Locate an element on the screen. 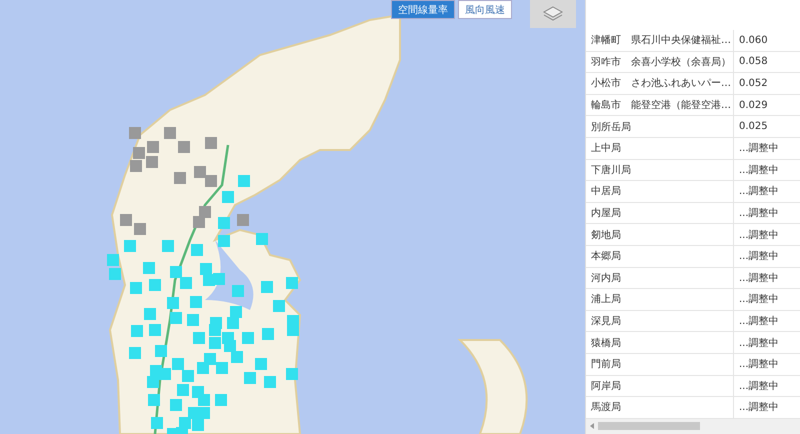  value-cell-text: 0.058 is located at coordinates (753, 62).